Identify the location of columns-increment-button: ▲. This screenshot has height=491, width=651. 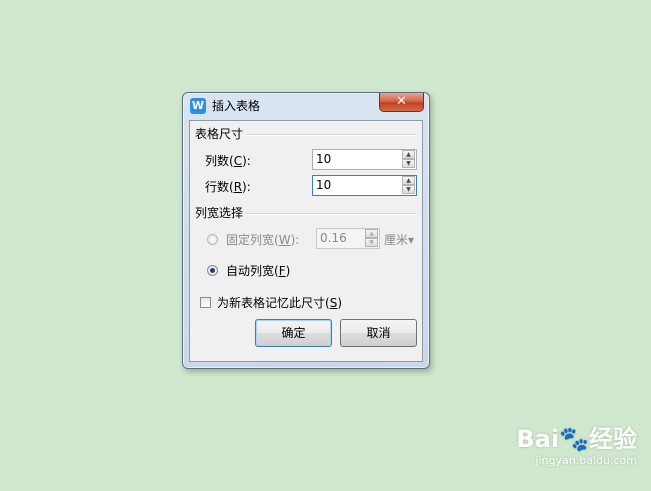
(408, 154).